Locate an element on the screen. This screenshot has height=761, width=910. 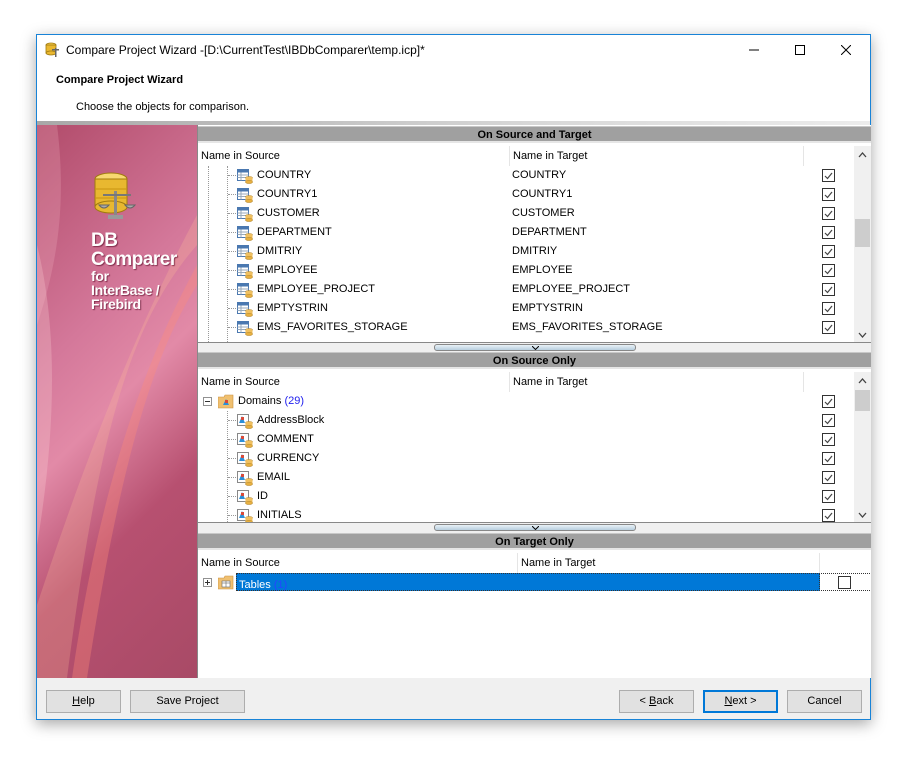
selected-row-highlight: Tables (1) is located at coordinates (528, 582).